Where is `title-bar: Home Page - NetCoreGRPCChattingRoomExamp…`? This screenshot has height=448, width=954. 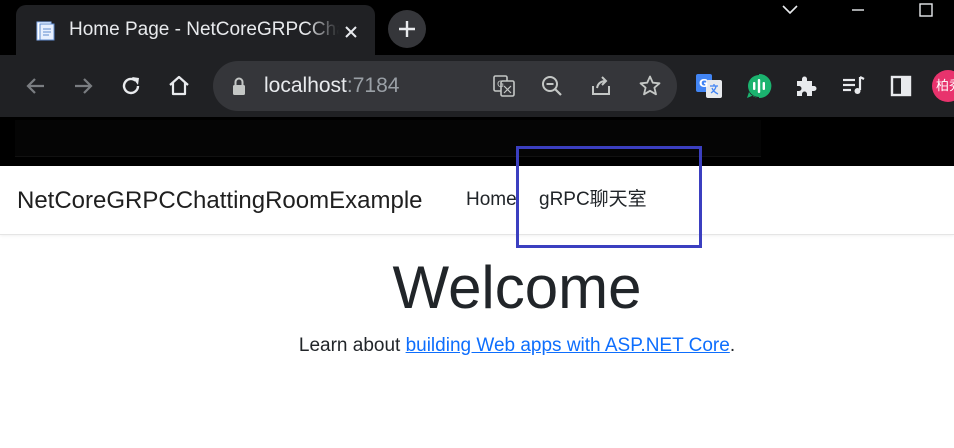 title-bar: Home Page - NetCoreGRPCChattingRoomExamp… is located at coordinates (477, 27).